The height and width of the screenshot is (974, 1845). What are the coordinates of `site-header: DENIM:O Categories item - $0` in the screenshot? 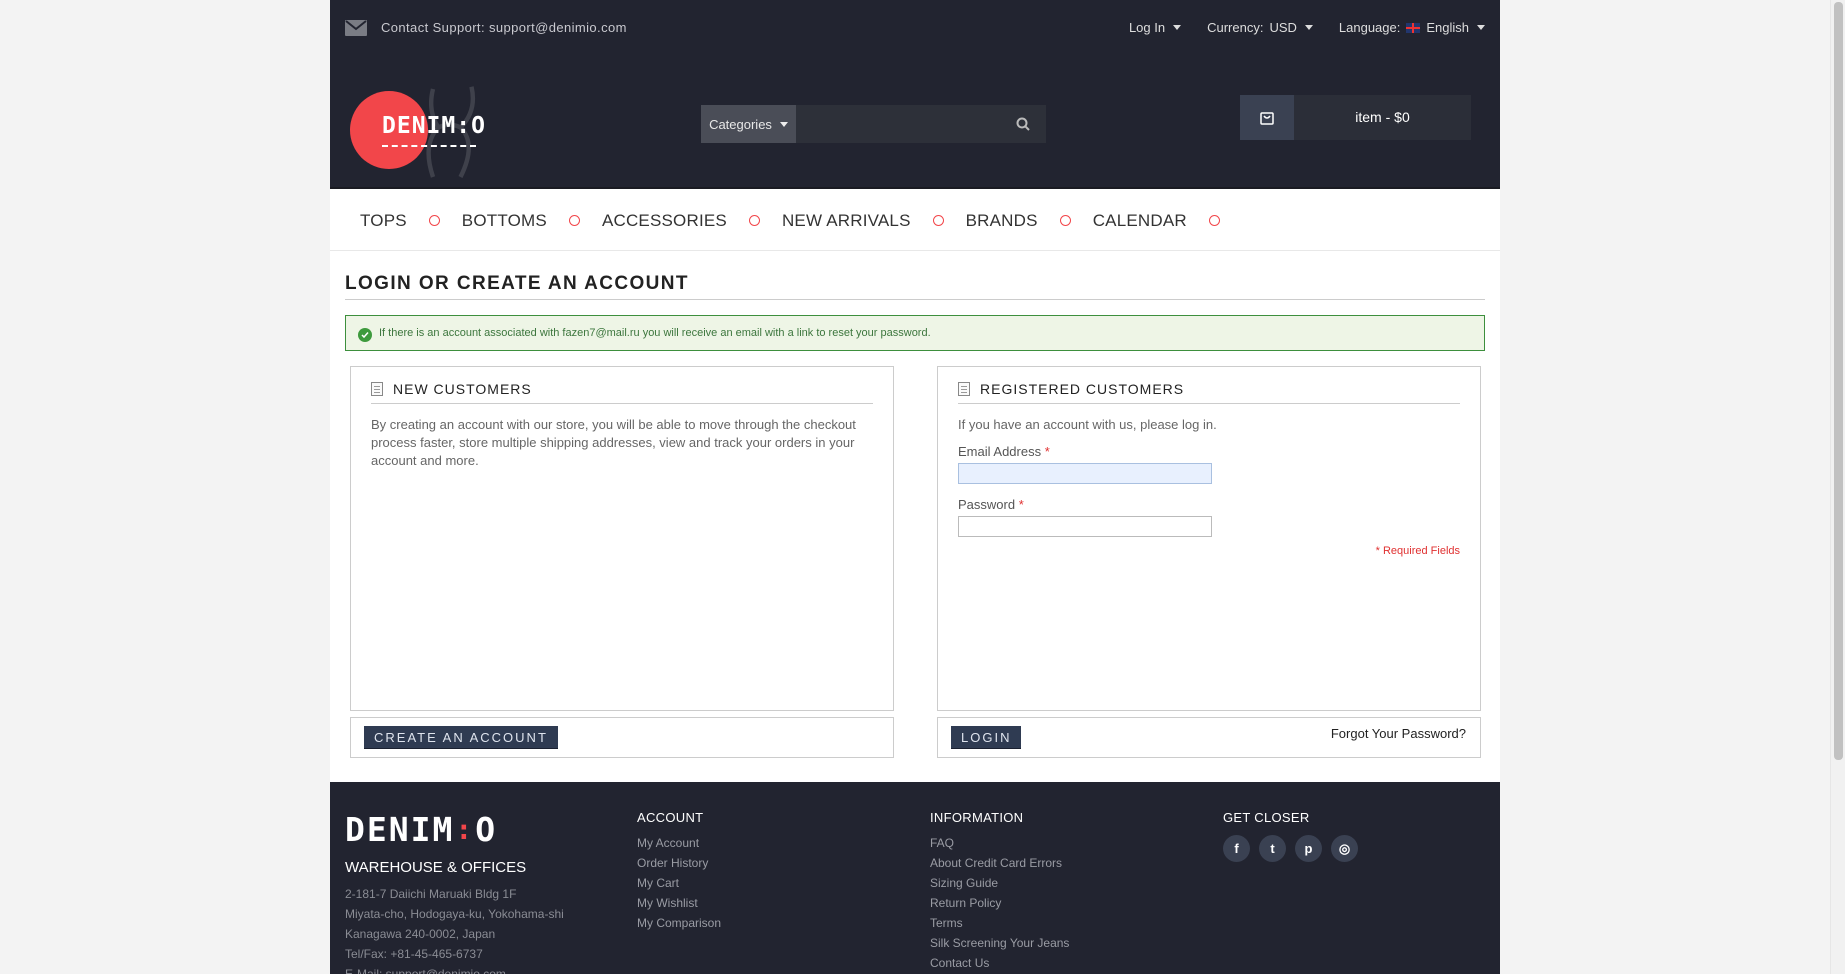 It's located at (915, 122).